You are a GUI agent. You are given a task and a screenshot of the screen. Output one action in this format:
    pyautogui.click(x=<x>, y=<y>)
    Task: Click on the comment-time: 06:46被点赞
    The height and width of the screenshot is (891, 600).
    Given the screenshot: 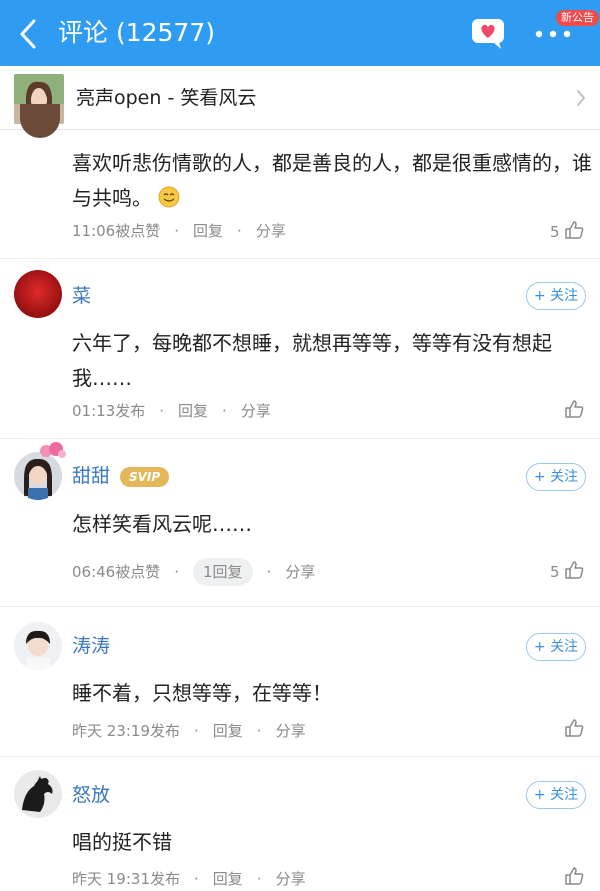 What is the action you would take?
    pyautogui.click(x=116, y=572)
    